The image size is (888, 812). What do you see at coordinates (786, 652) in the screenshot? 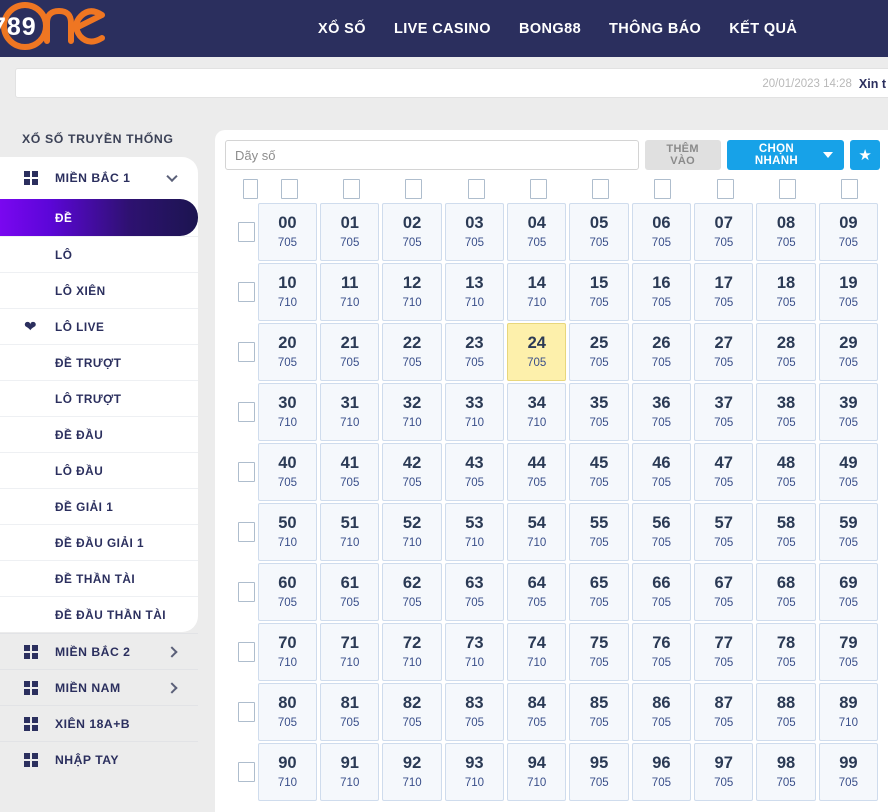
I see `number-cell-78: 78 705` at bounding box center [786, 652].